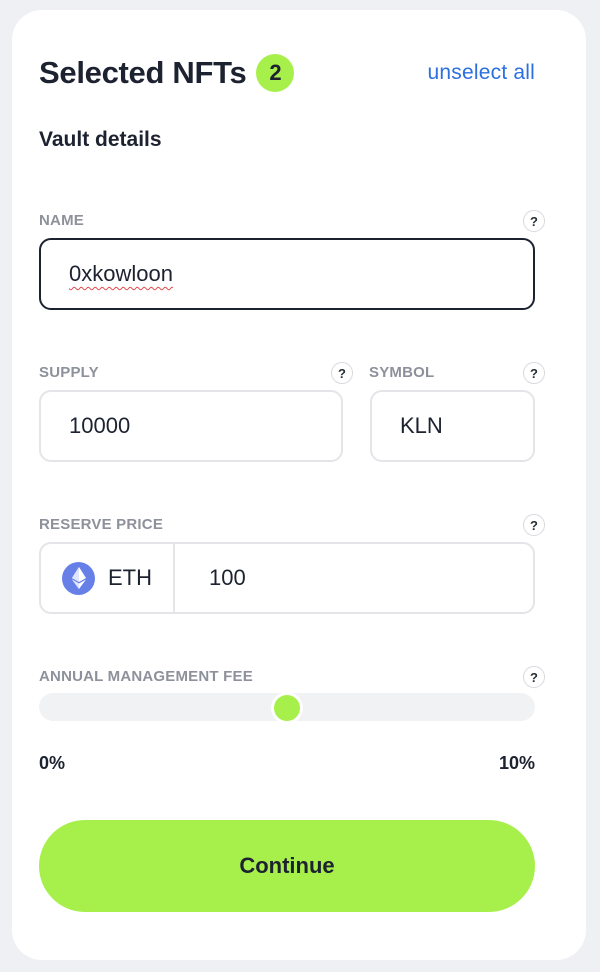  I want to click on currency-selector: ETH, so click(108, 578).